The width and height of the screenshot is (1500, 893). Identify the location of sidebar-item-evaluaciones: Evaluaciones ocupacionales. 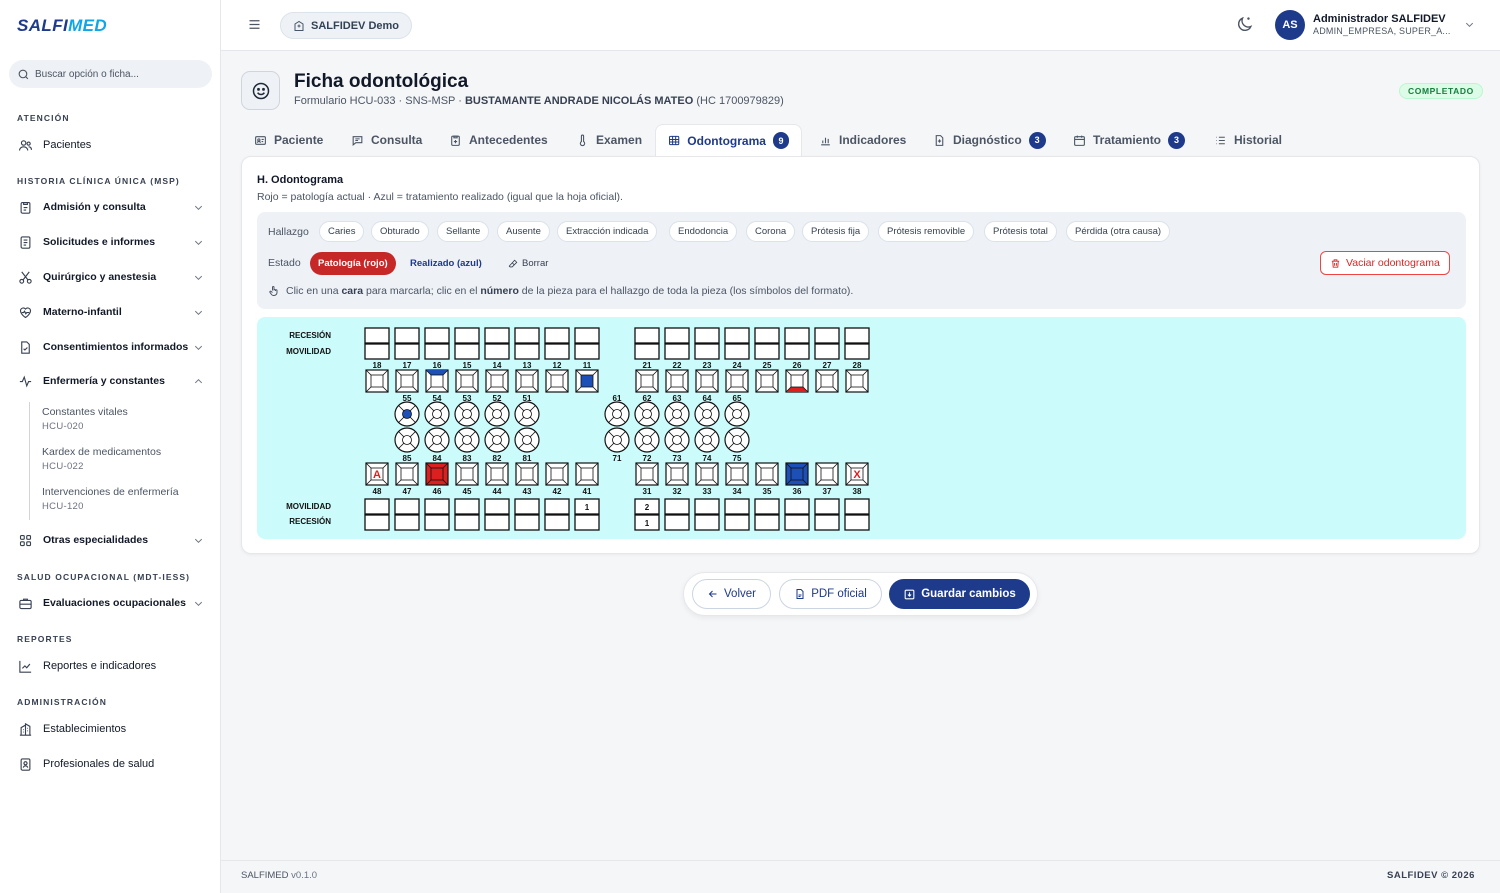
(110, 603).